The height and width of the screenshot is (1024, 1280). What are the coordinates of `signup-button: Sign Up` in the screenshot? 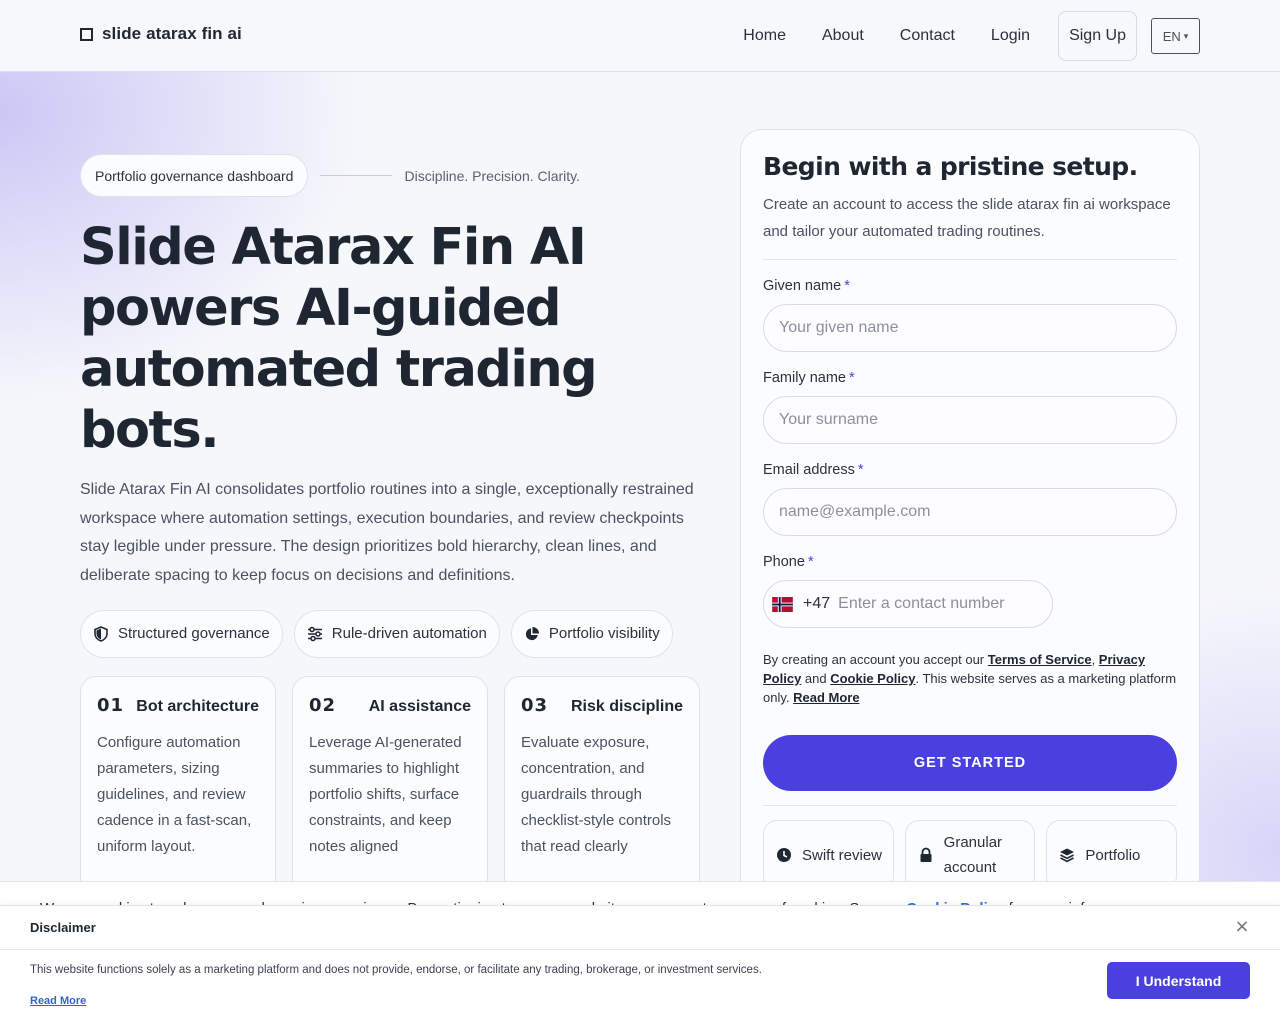 It's located at (1097, 36).